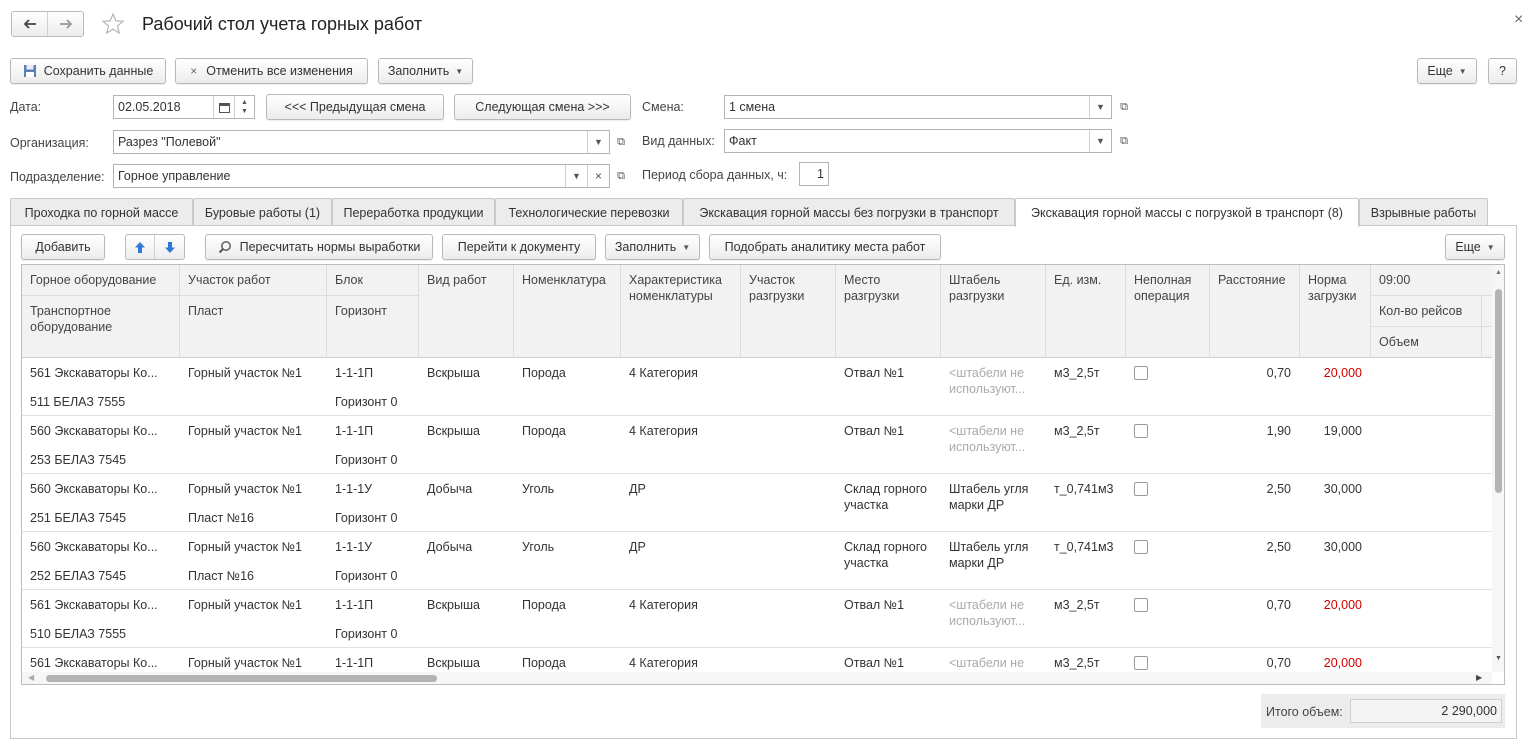 The height and width of the screenshot is (748, 1532). Describe the element at coordinates (413, 212) in the screenshot. I see `tab-processing: Переработка продукции` at that location.